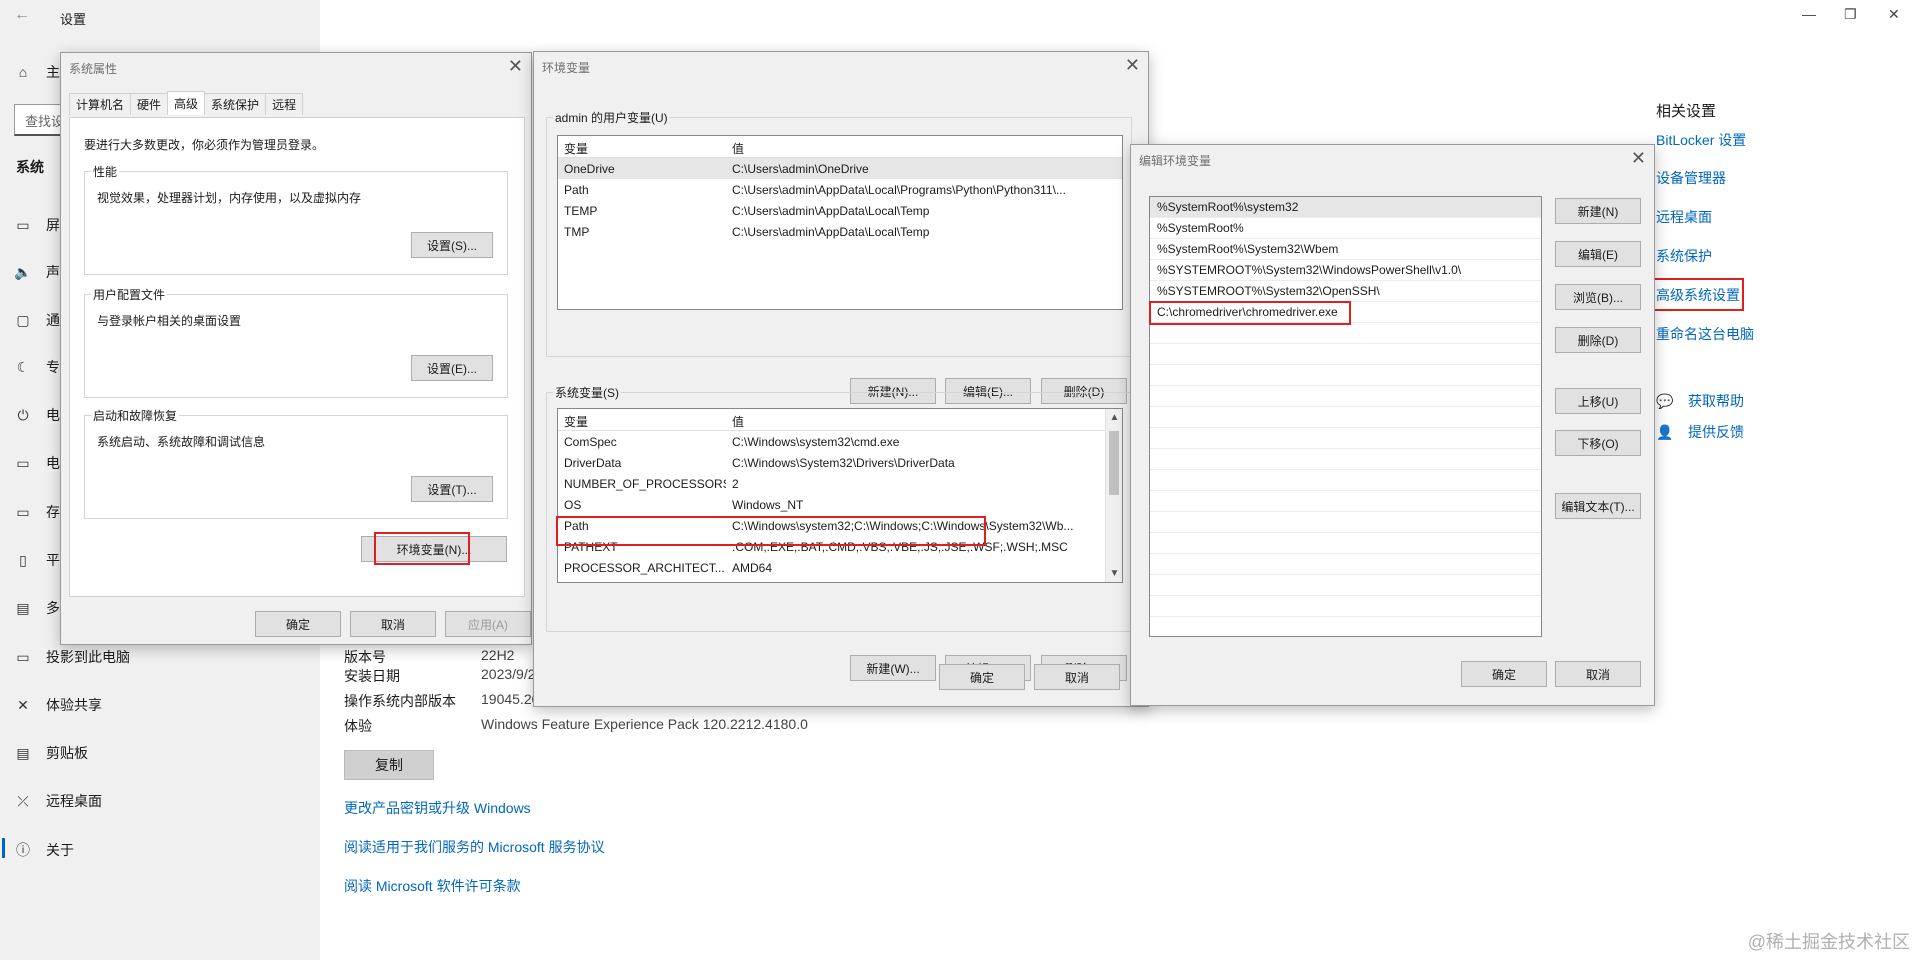 The width and height of the screenshot is (1920, 960). Describe the element at coordinates (437, 808) in the screenshot. I see `change-product-key-link: 更改产品密钥或升级 Windows` at that location.